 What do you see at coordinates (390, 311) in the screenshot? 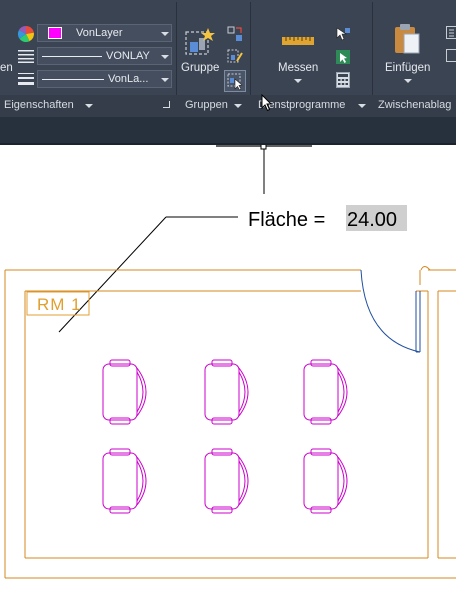
I see `door-swing` at bounding box center [390, 311].